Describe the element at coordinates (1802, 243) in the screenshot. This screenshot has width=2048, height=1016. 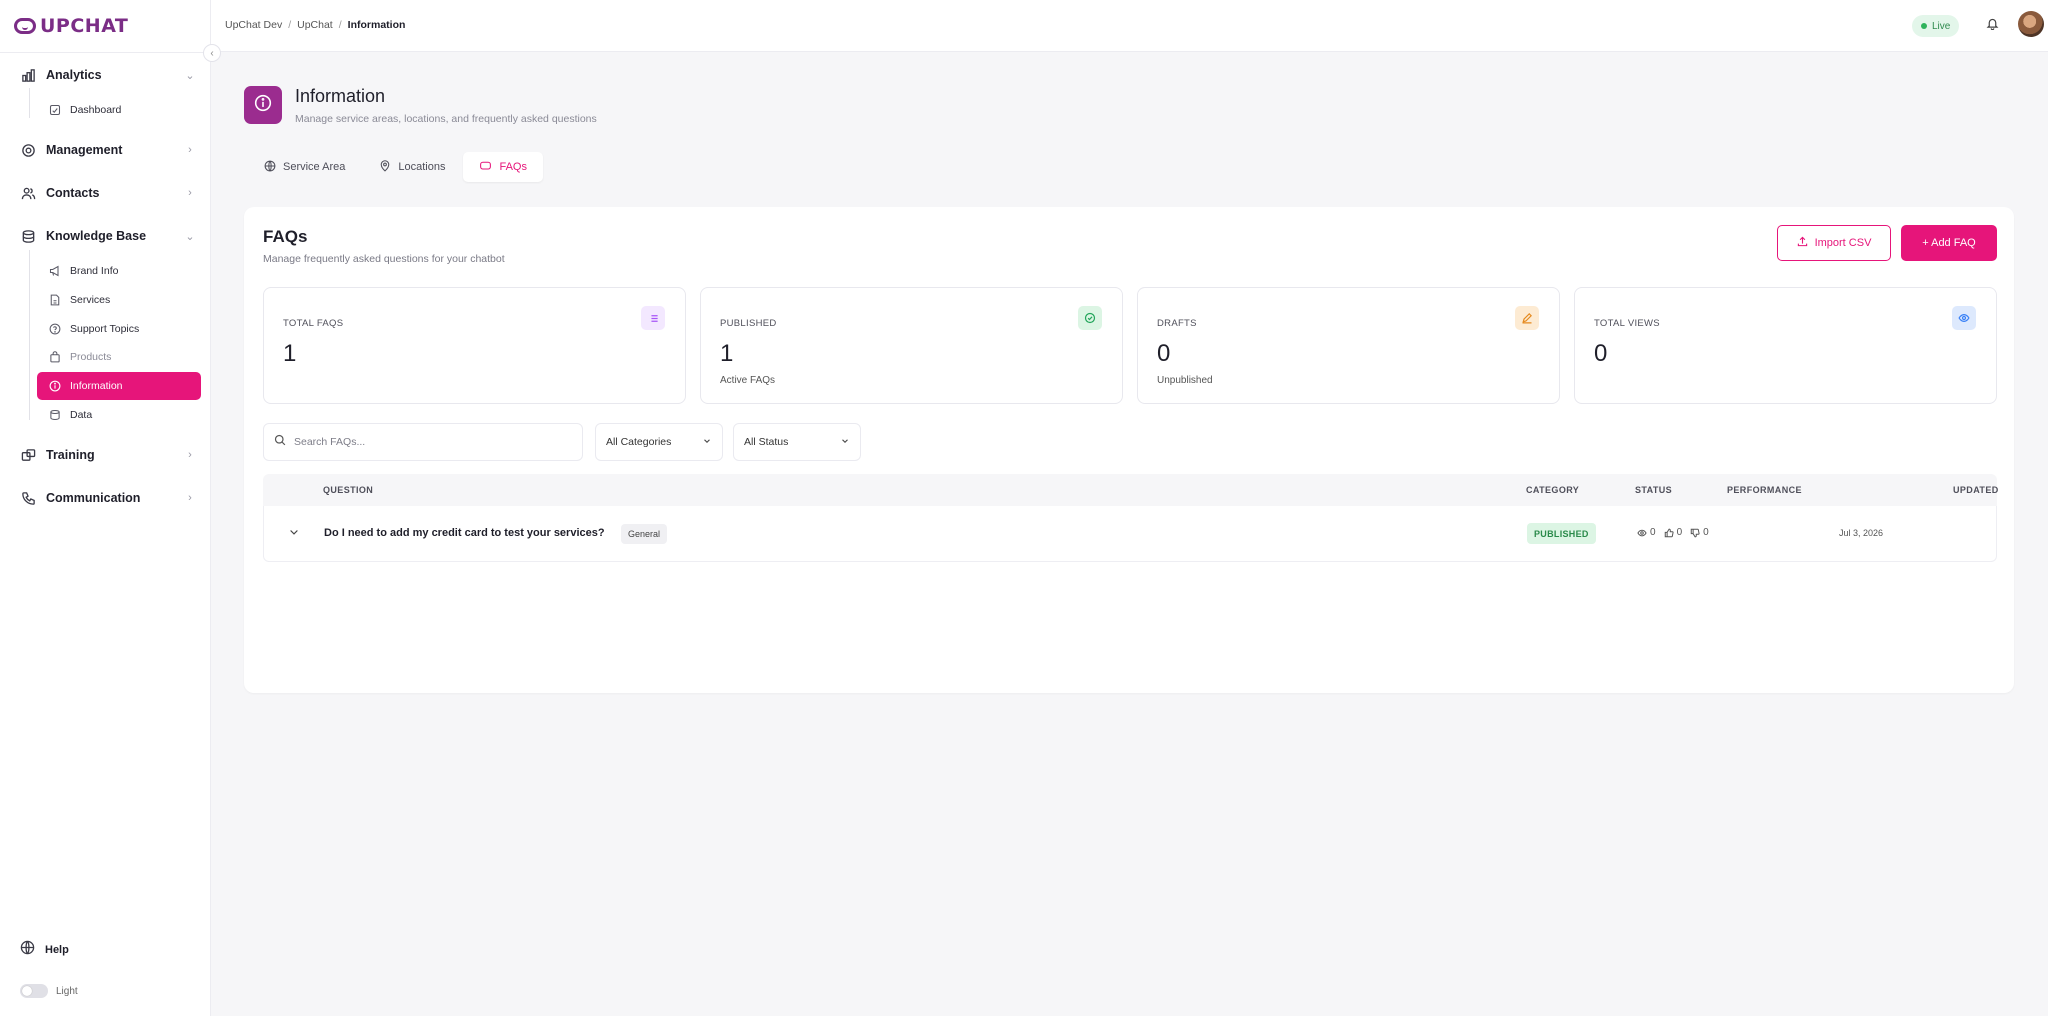
I see `upload-icon` at that location.